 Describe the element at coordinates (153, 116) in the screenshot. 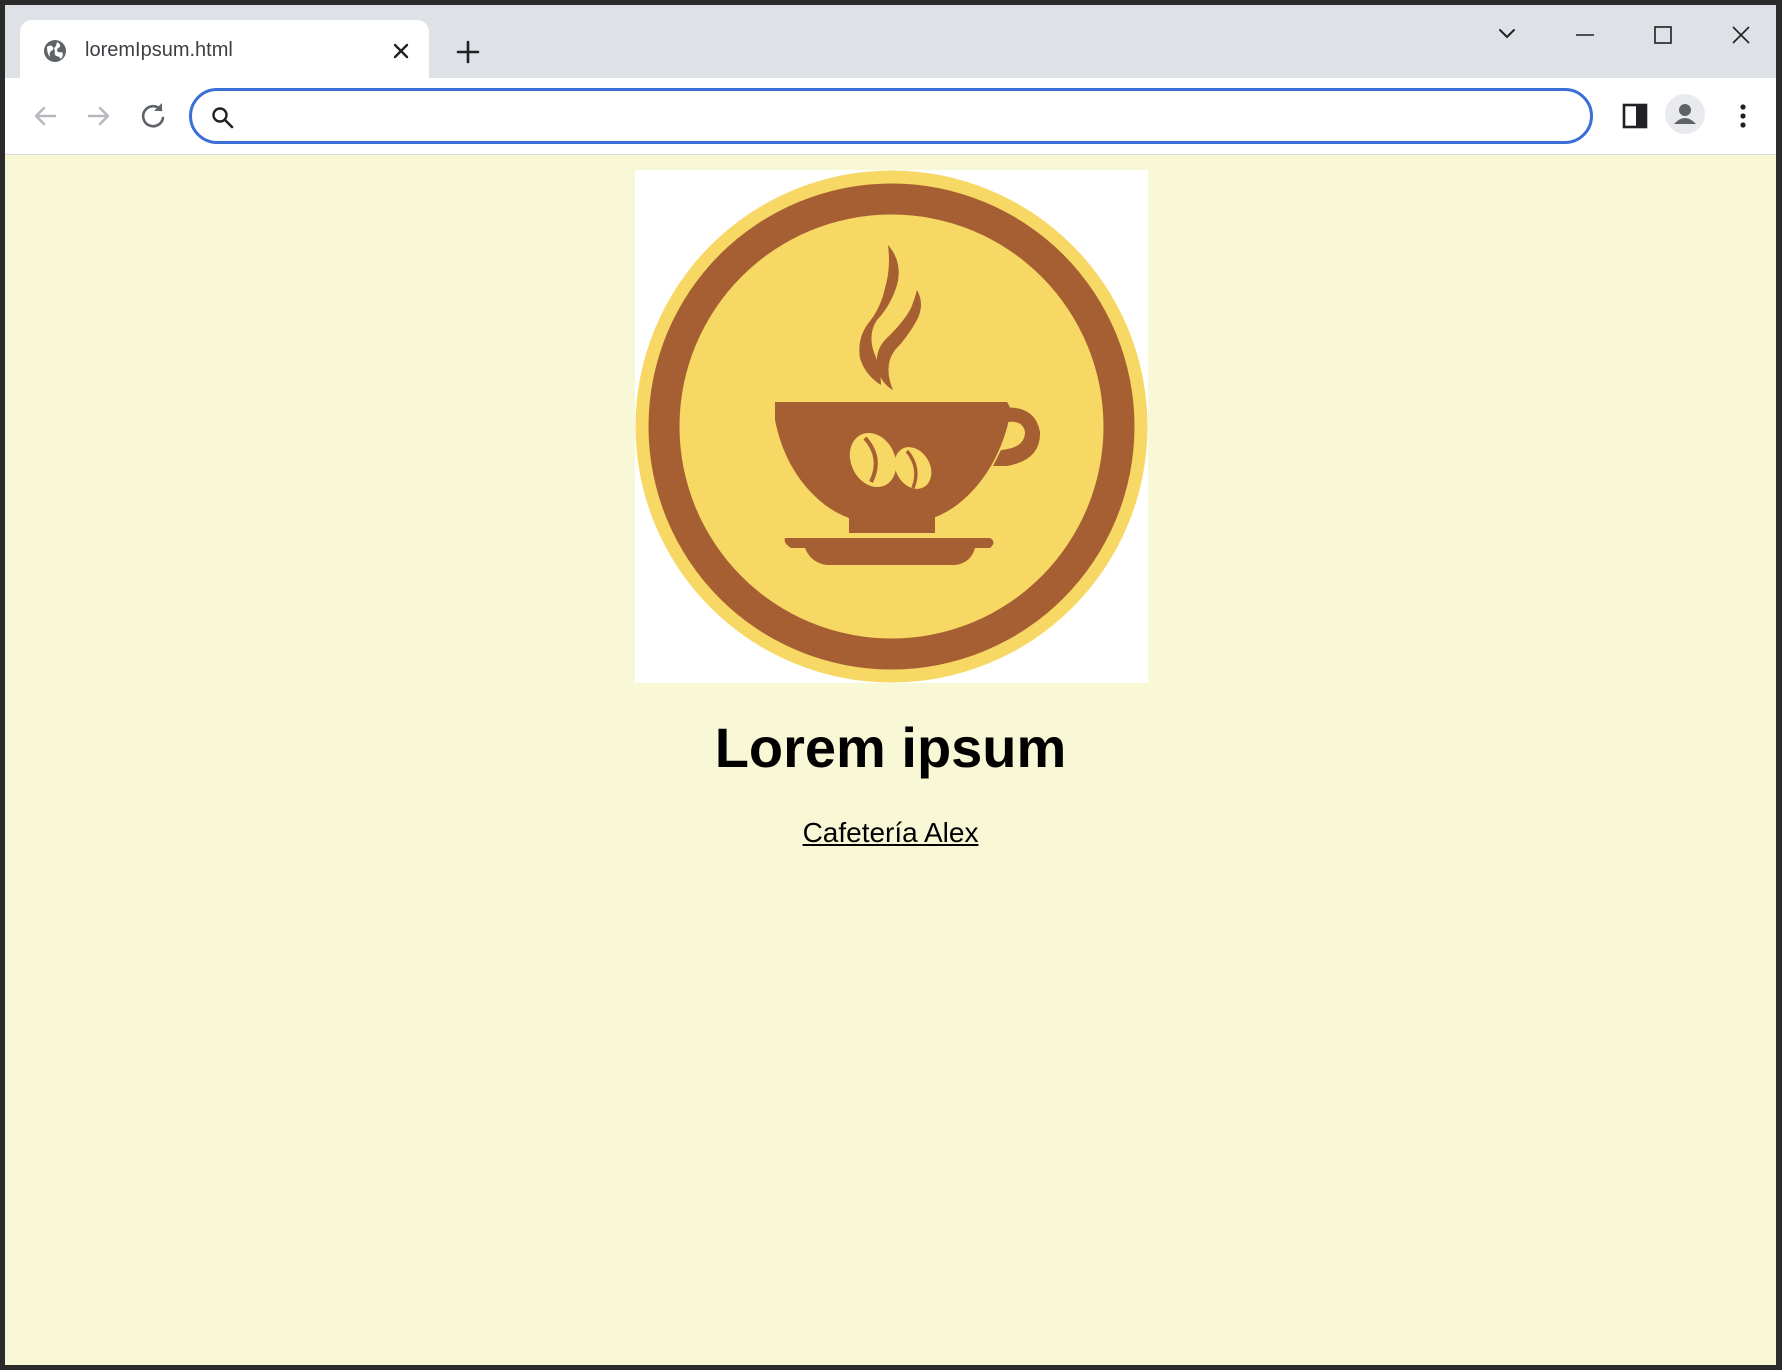

I see `reload-icon` at that location.